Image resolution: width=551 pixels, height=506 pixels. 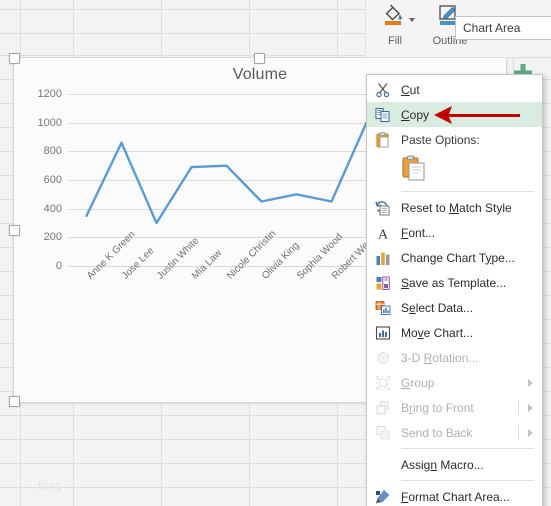 What do you see at coordinates (383, 283) in the screenshot?
I see `save-template-icon` at bounding box center [383, 283].